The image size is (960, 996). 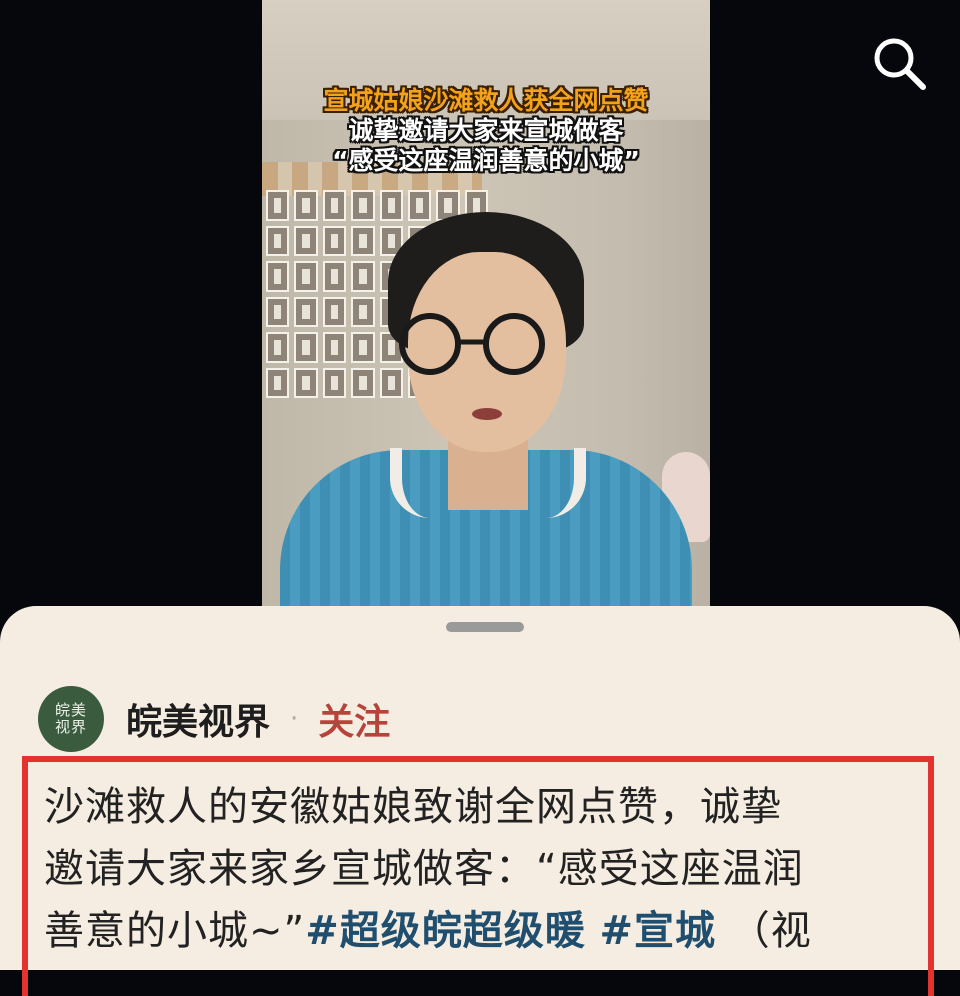 I want to click on avatar-text-line1: 皖美, so click(x=70, y=710).